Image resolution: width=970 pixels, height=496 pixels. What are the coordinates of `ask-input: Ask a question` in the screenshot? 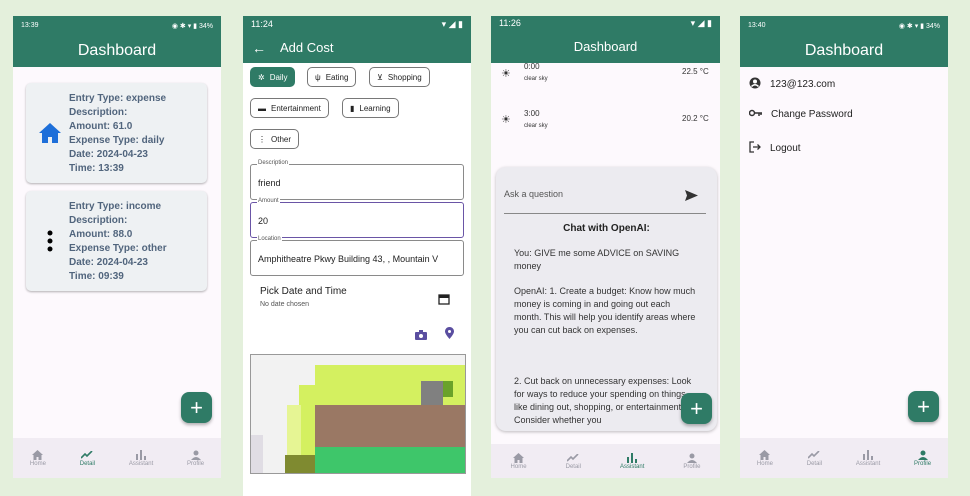 It's located at (605, 198).